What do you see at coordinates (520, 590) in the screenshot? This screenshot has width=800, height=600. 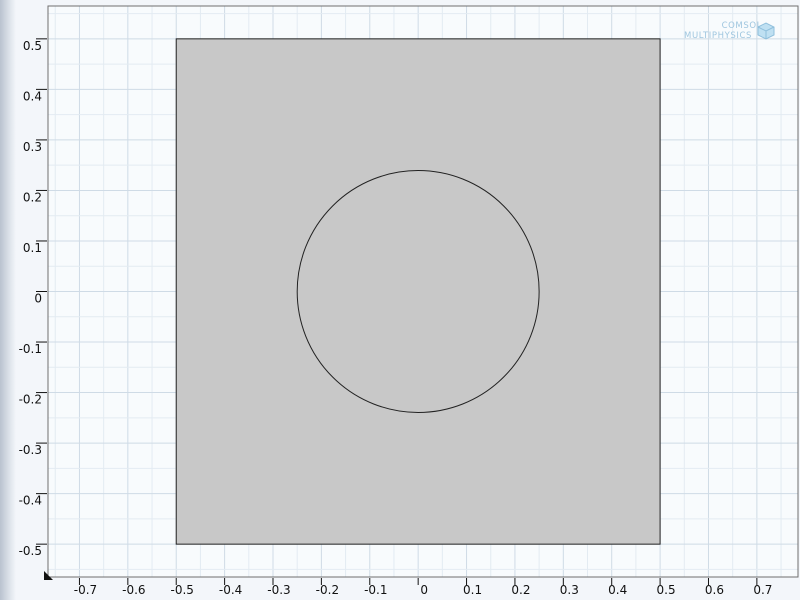 I see `x-tick-label: 0.2` at bounding box center [520, 590].